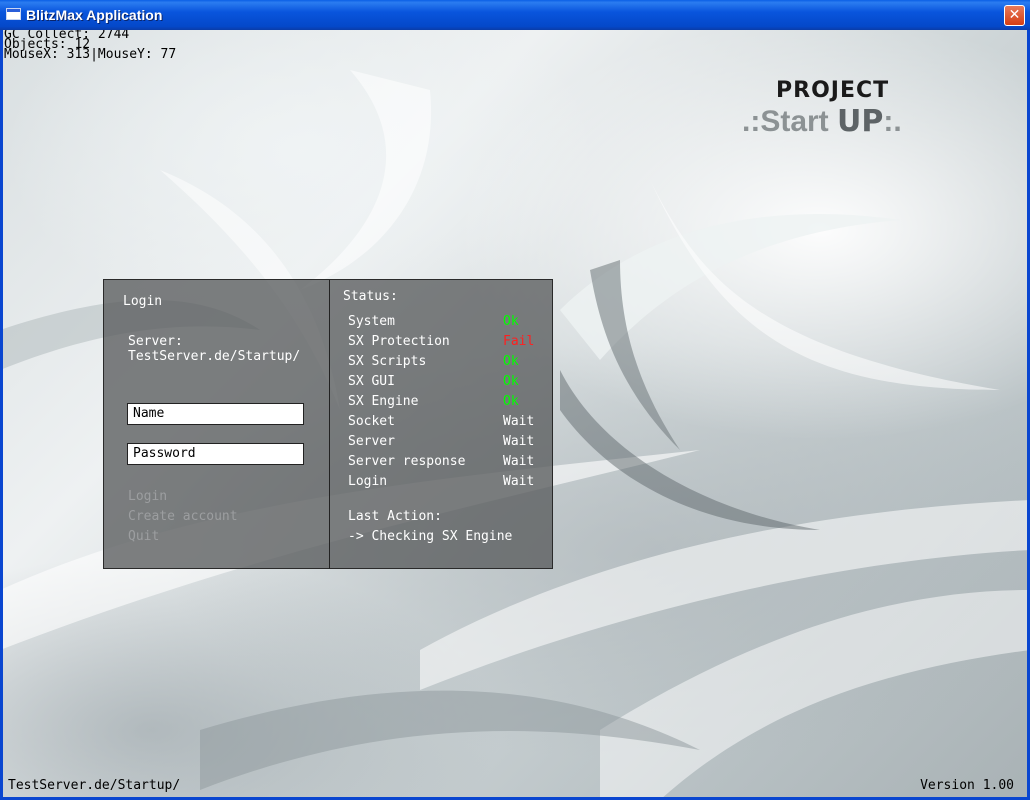 The image size is (1030, 800). I want to click on status-item-label: Login, so click(368, 481).